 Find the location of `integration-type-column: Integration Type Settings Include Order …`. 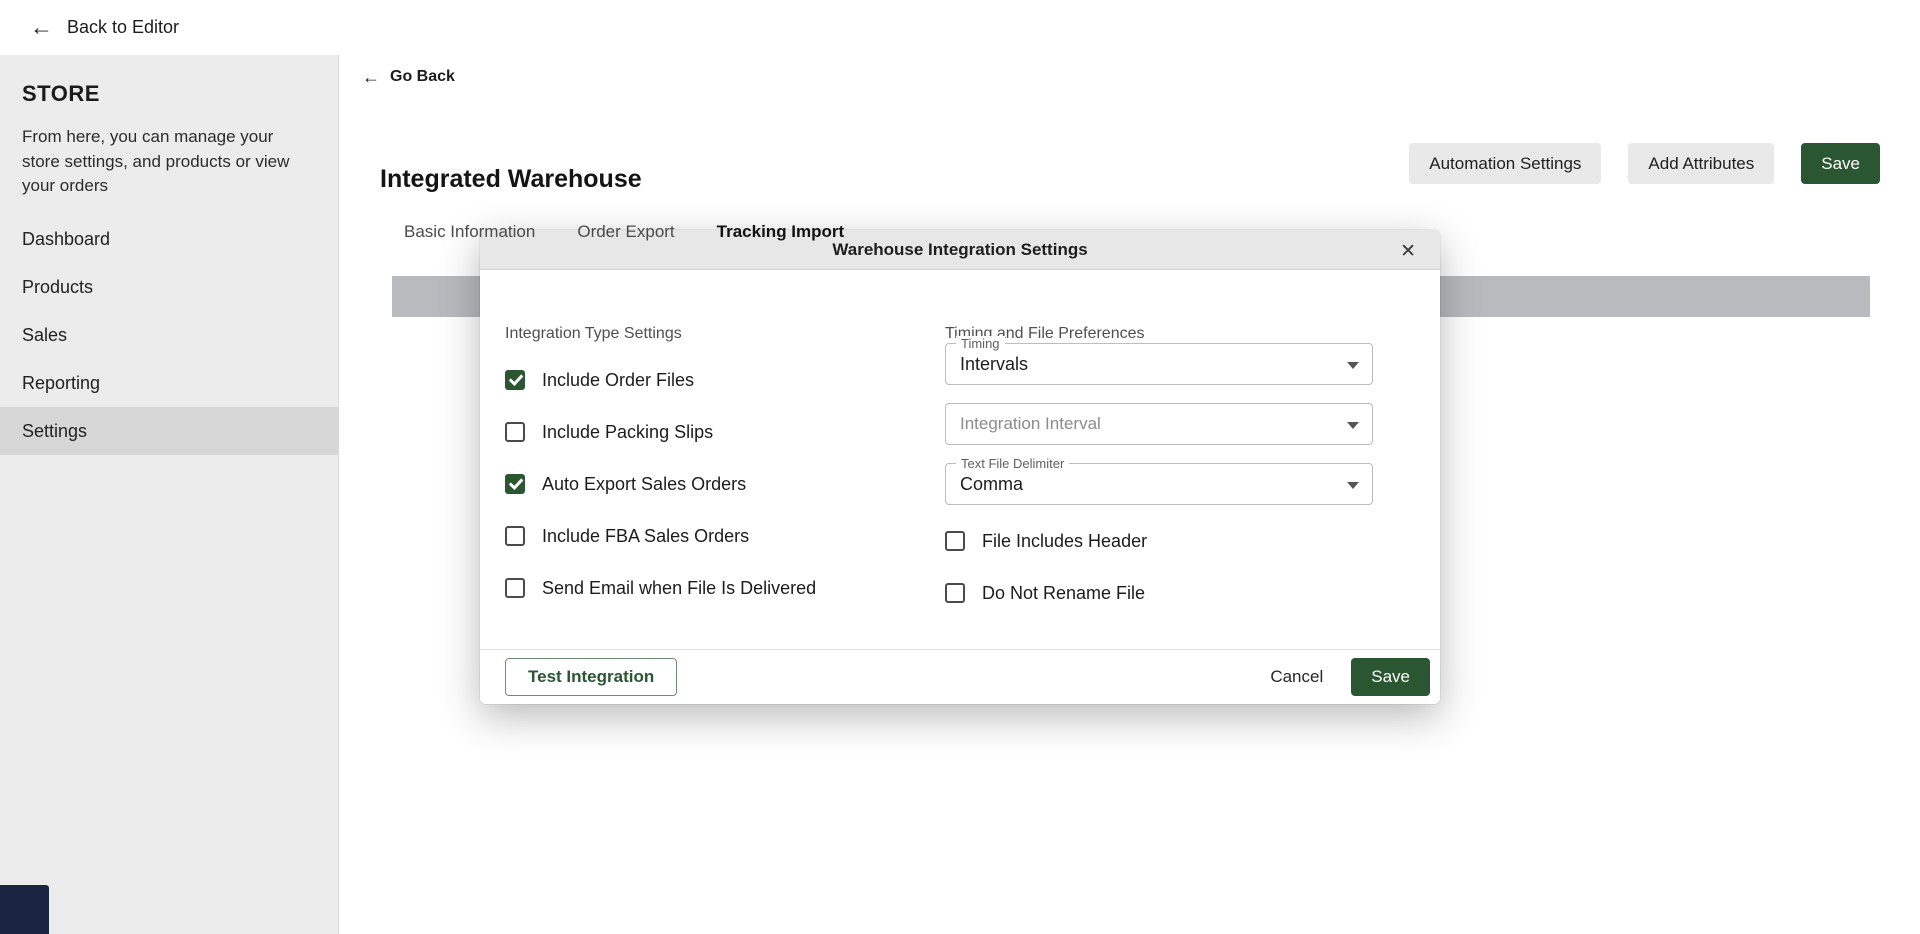

integration-type-column: Integration Type Settings Include Order … is located at coordinates (720, 510).